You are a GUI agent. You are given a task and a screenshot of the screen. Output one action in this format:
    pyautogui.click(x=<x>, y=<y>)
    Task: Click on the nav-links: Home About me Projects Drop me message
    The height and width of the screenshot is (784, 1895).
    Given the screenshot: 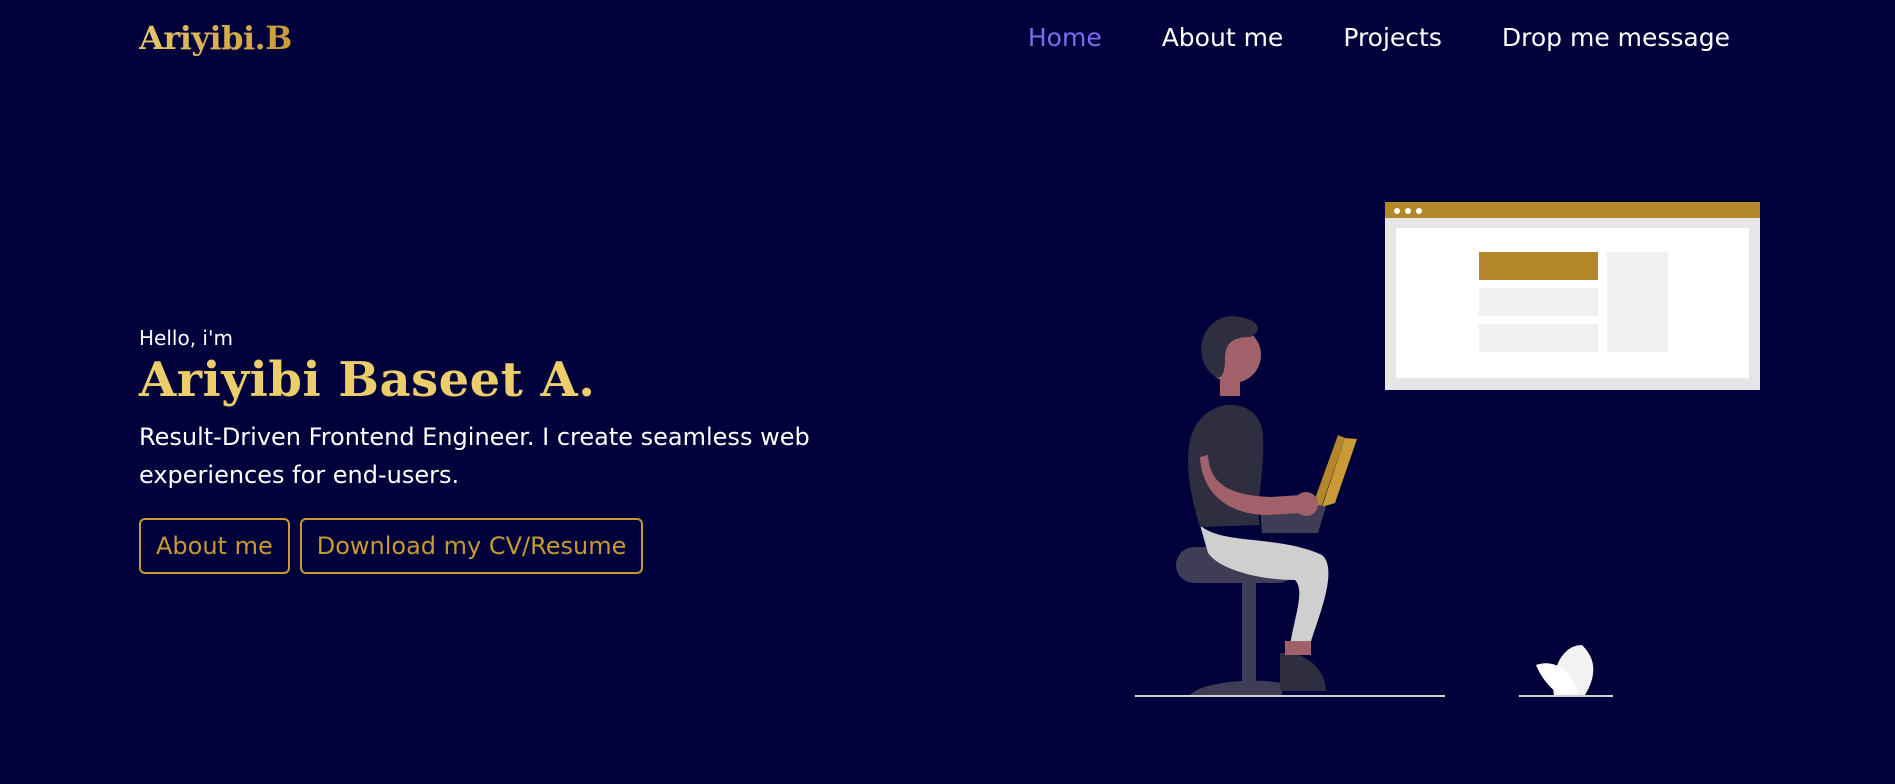 What is the action you would take?
    pyautogui.click(x=1379, y=37)
    